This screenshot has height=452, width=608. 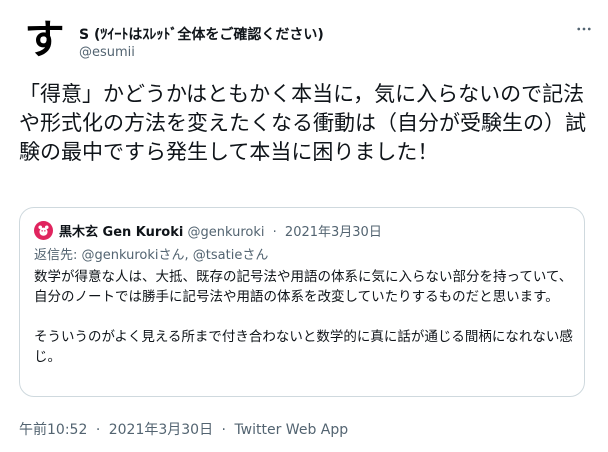 I want to click on tweet-source: Twitter Web App, so click(x=291, y=430).